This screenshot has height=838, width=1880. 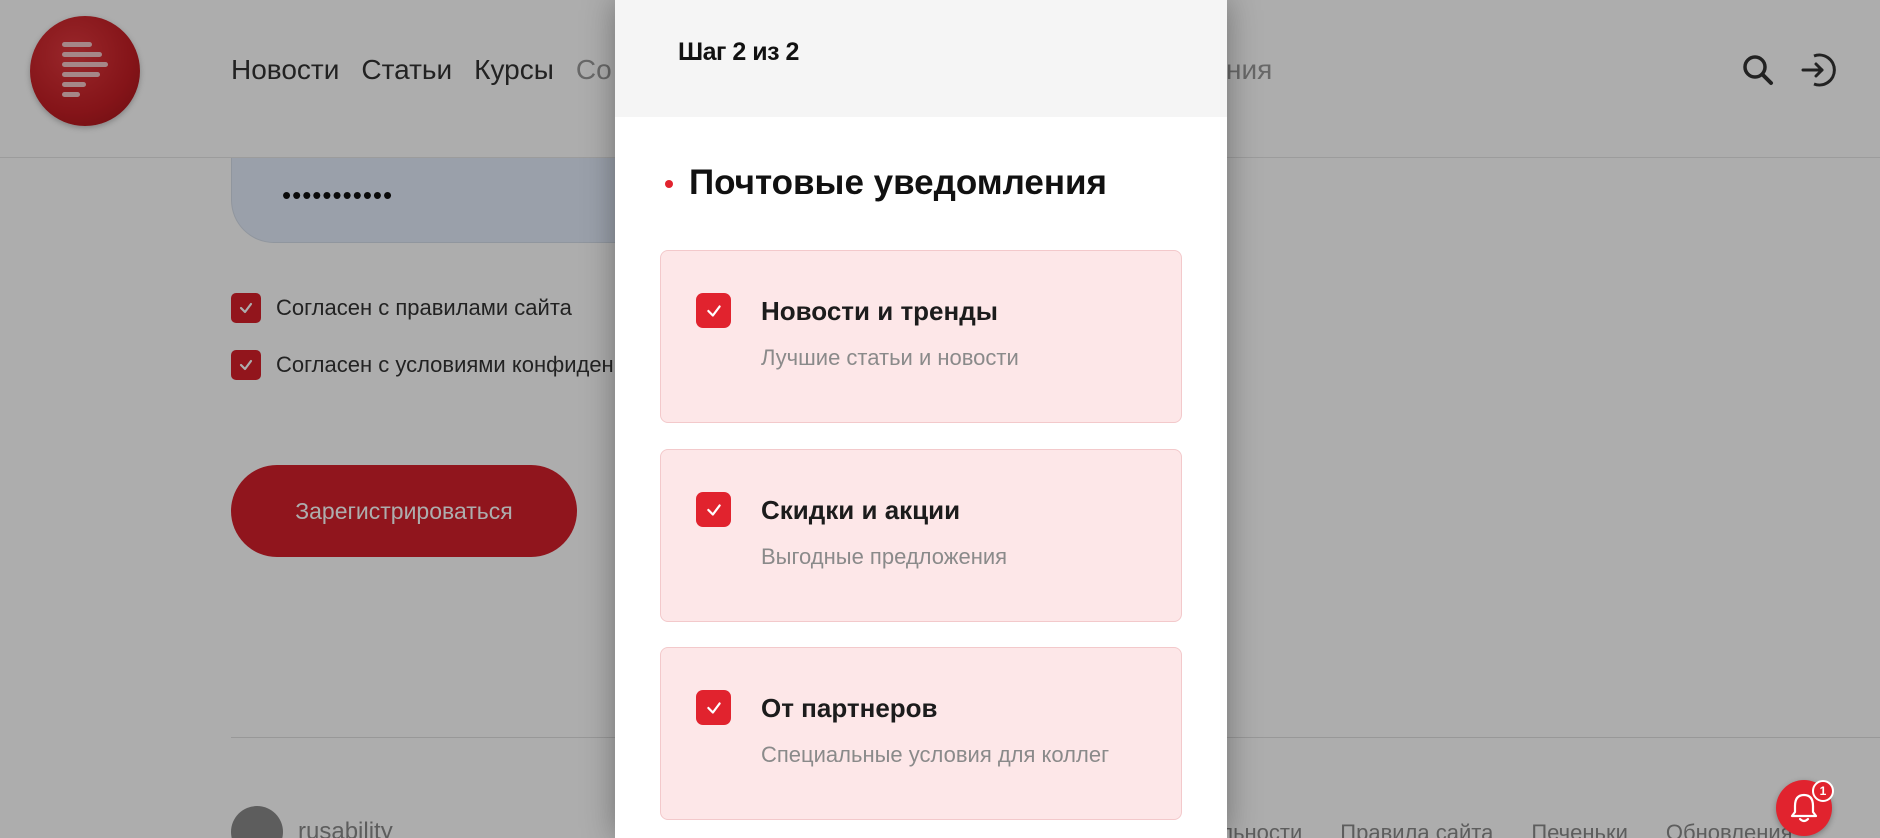 I want to click on option-subtitle: Выгодные предложения, so click(x=884, y=556).